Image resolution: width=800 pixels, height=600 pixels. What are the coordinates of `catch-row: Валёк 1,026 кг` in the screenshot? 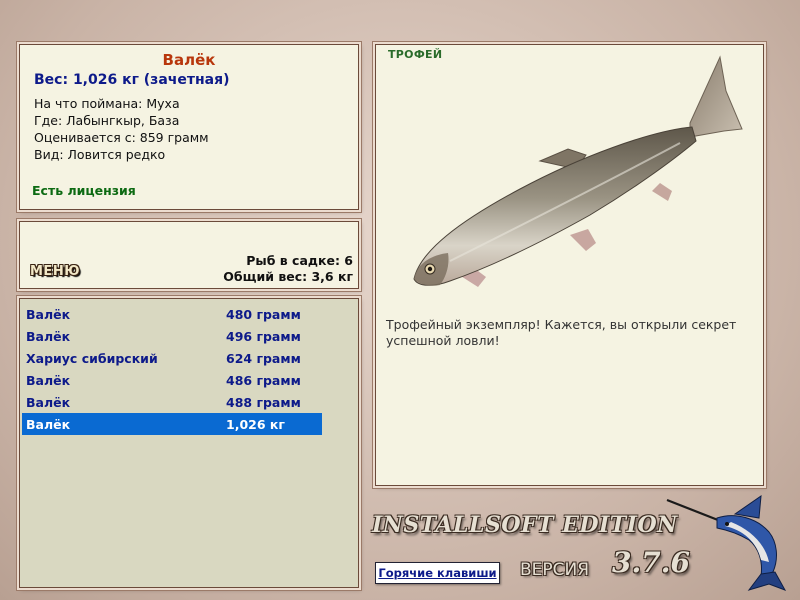 It's located at (172, 424).